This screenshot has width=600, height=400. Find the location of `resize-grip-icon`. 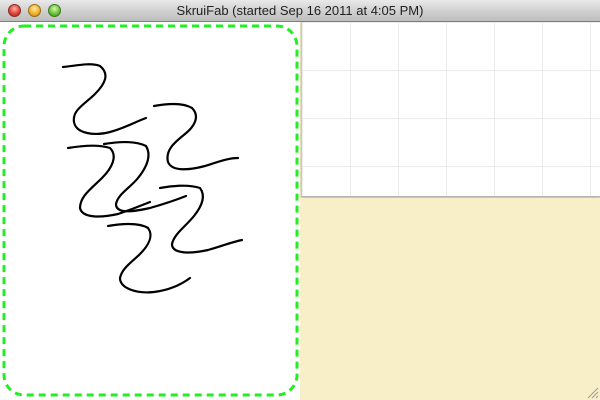

resize-grip-icon is located at coordinates (593, 393).